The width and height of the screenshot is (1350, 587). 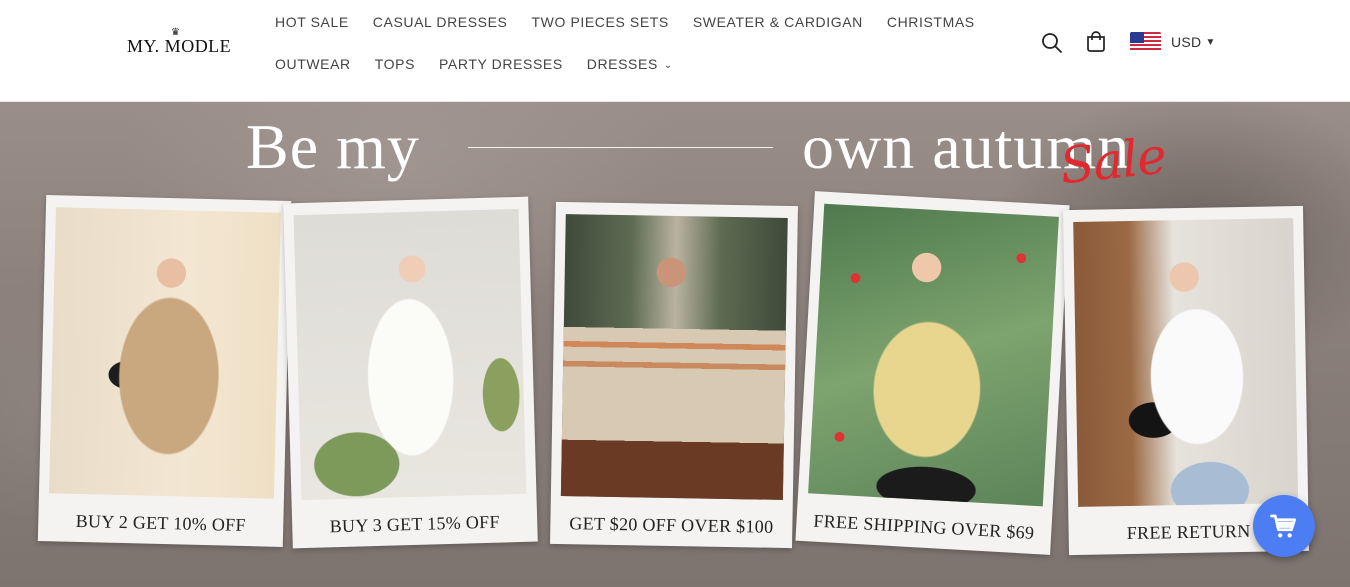 What do you see at coordinates (1145, 42) in the screenshot?
I see `us-flag-icon` at bounding box center [1145, 42].